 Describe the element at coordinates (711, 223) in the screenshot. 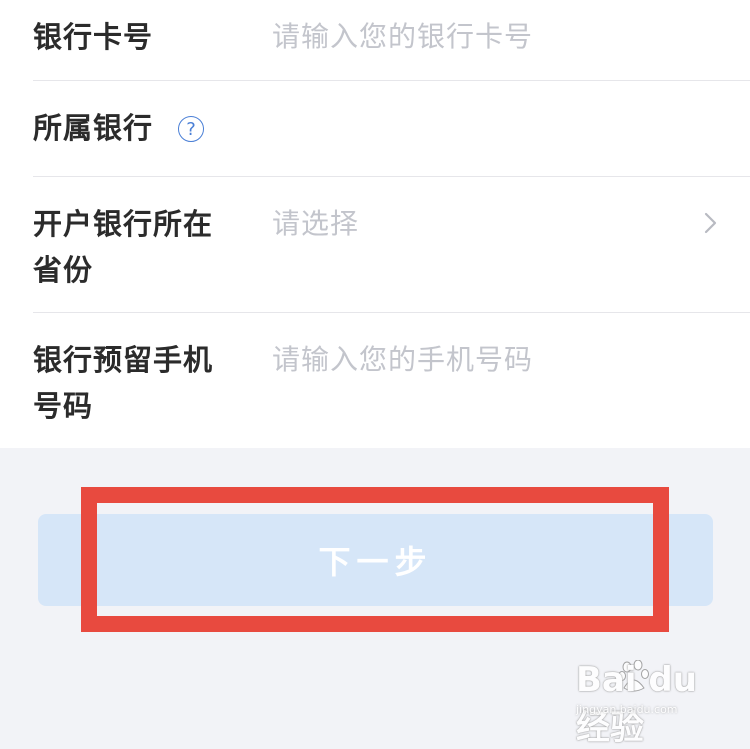

I see `chevron-right-icon` at that location.